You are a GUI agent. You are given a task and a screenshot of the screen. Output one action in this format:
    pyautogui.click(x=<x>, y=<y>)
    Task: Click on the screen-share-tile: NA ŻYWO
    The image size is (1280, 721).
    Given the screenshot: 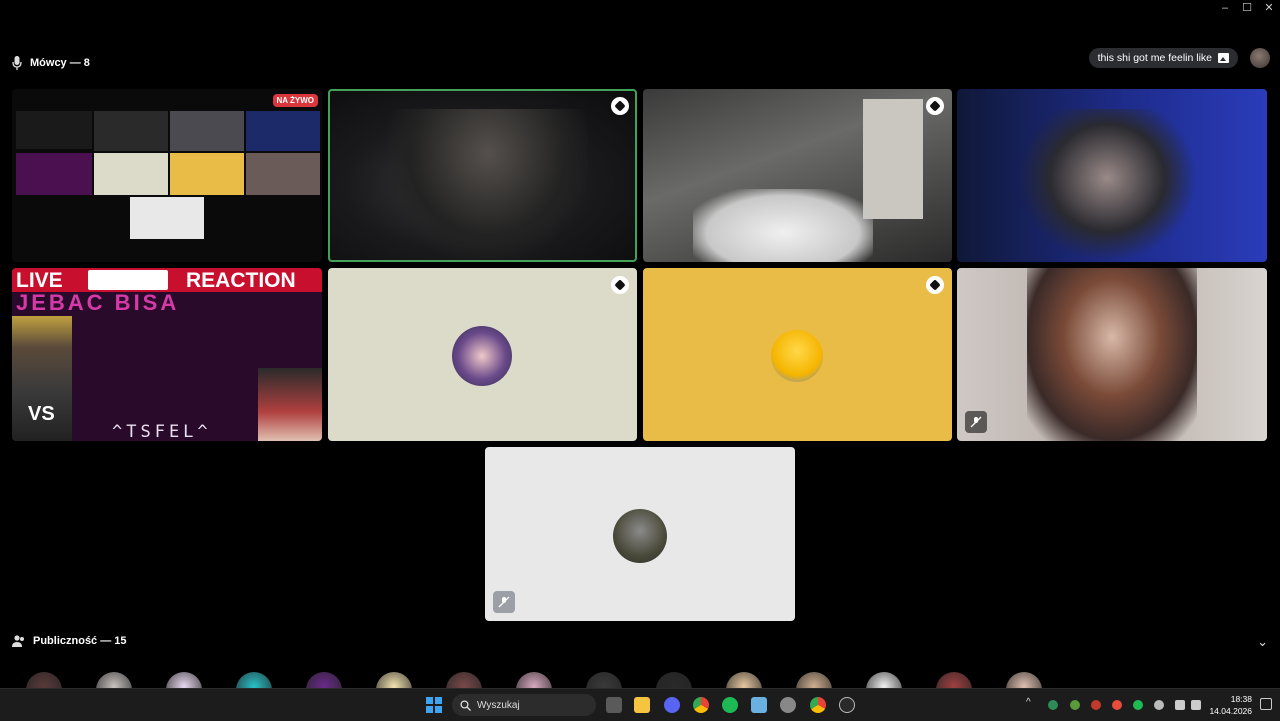 What is the action you would take?
    pyautogui.click(x=167, y=175)
    